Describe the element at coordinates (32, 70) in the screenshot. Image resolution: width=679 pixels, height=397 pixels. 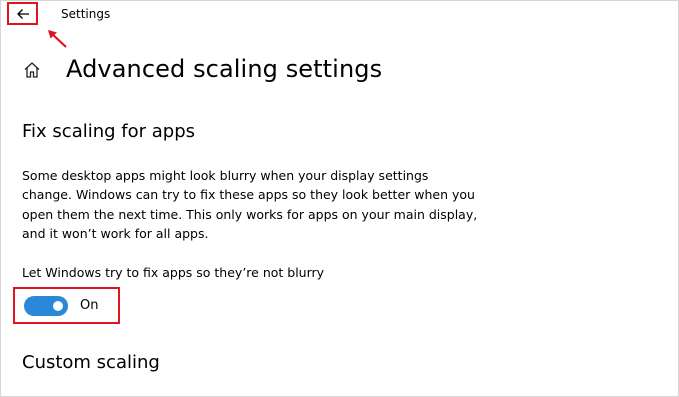
I see `home-icon` at that location.